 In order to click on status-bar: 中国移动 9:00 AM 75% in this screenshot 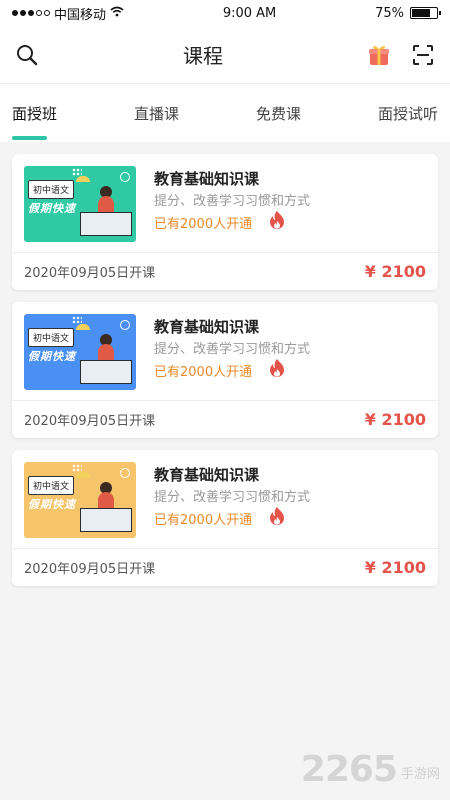, I will do `click(225, 13)`.